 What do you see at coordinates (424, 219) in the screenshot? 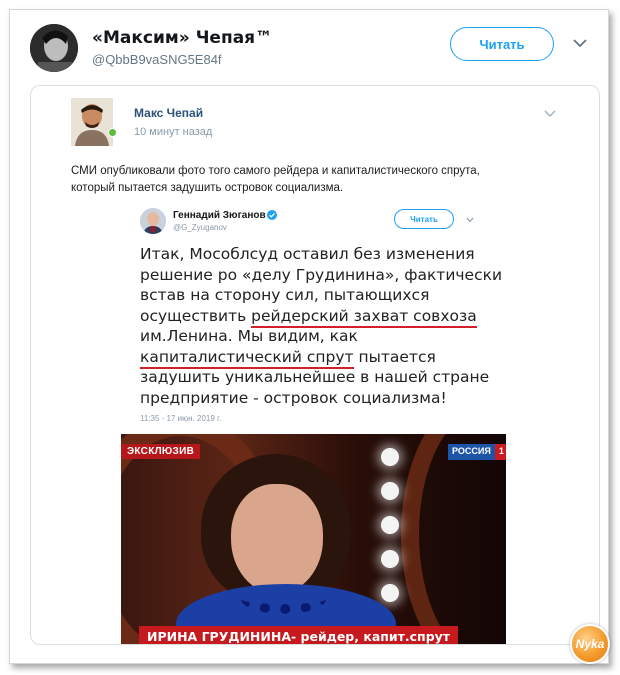
I see `quoted-follow-button: Читать` at bounding box center [424, 219].